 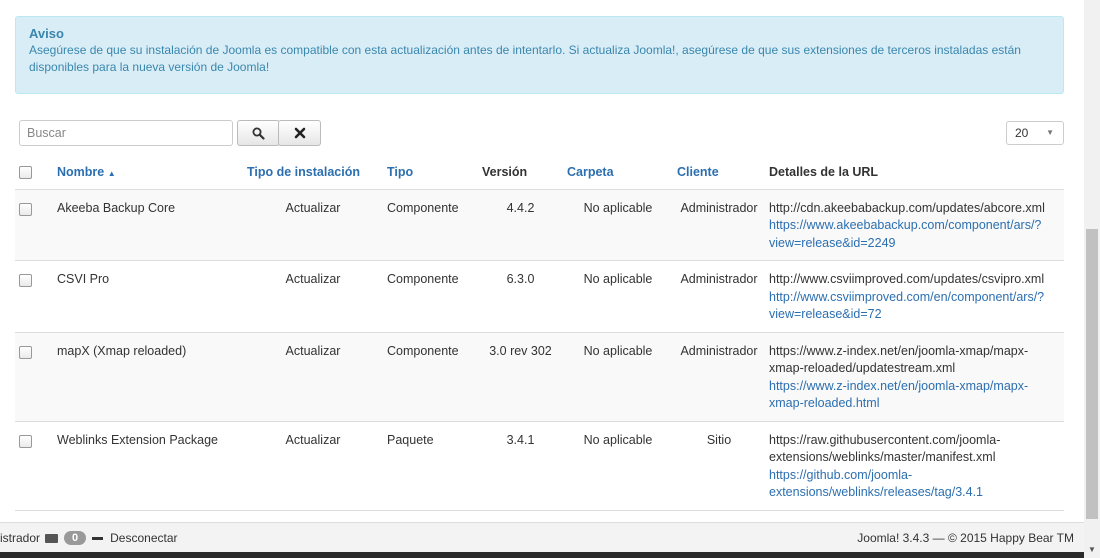 What do you see at coordinates (520, 466) in the screenshot?
I see `extension-version: 3.4.1` at bounding box center [520, 466].